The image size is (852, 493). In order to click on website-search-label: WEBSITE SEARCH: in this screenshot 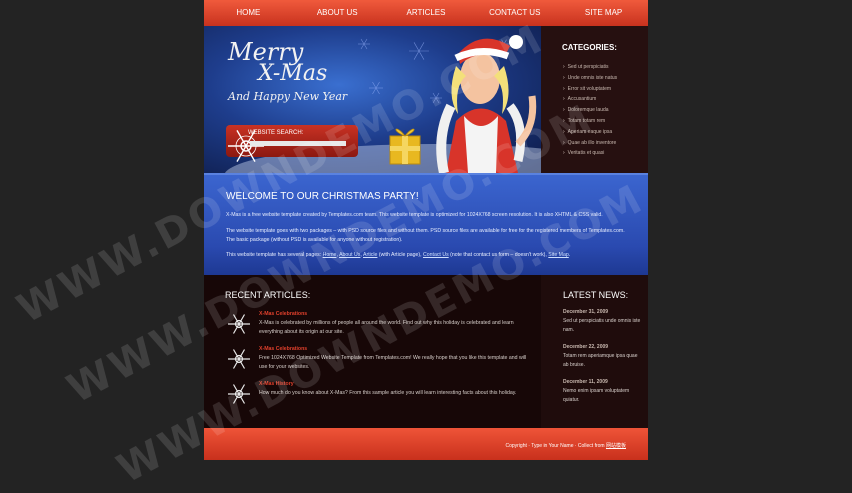, I will do `click(276, 133)`.